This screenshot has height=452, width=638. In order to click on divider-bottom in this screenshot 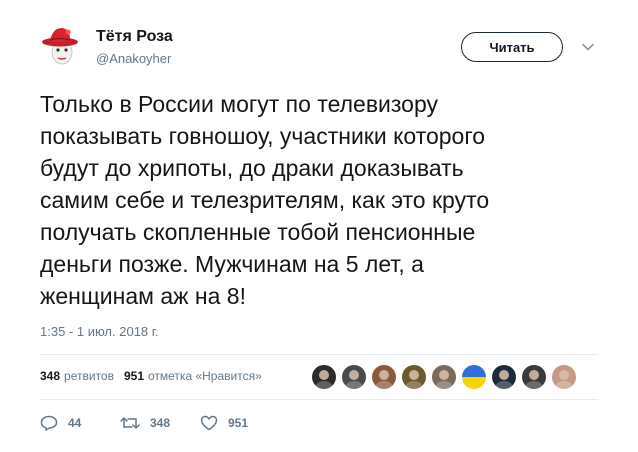, I will do `click(319, 399)`.